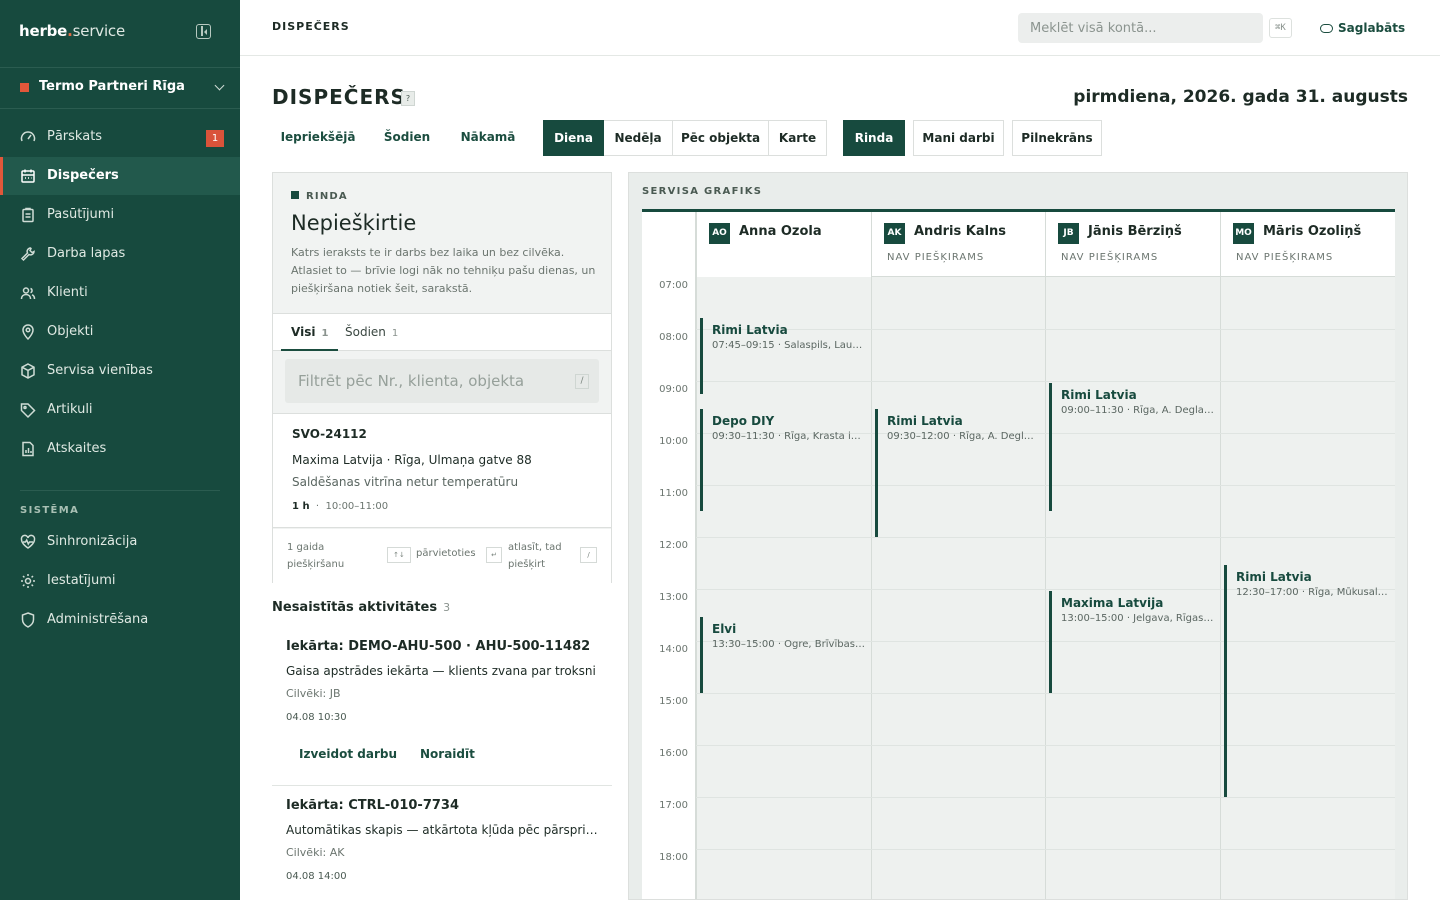 The image size is (1440, 900). I want to click on view-day-button: Diena, so click(573, 138).